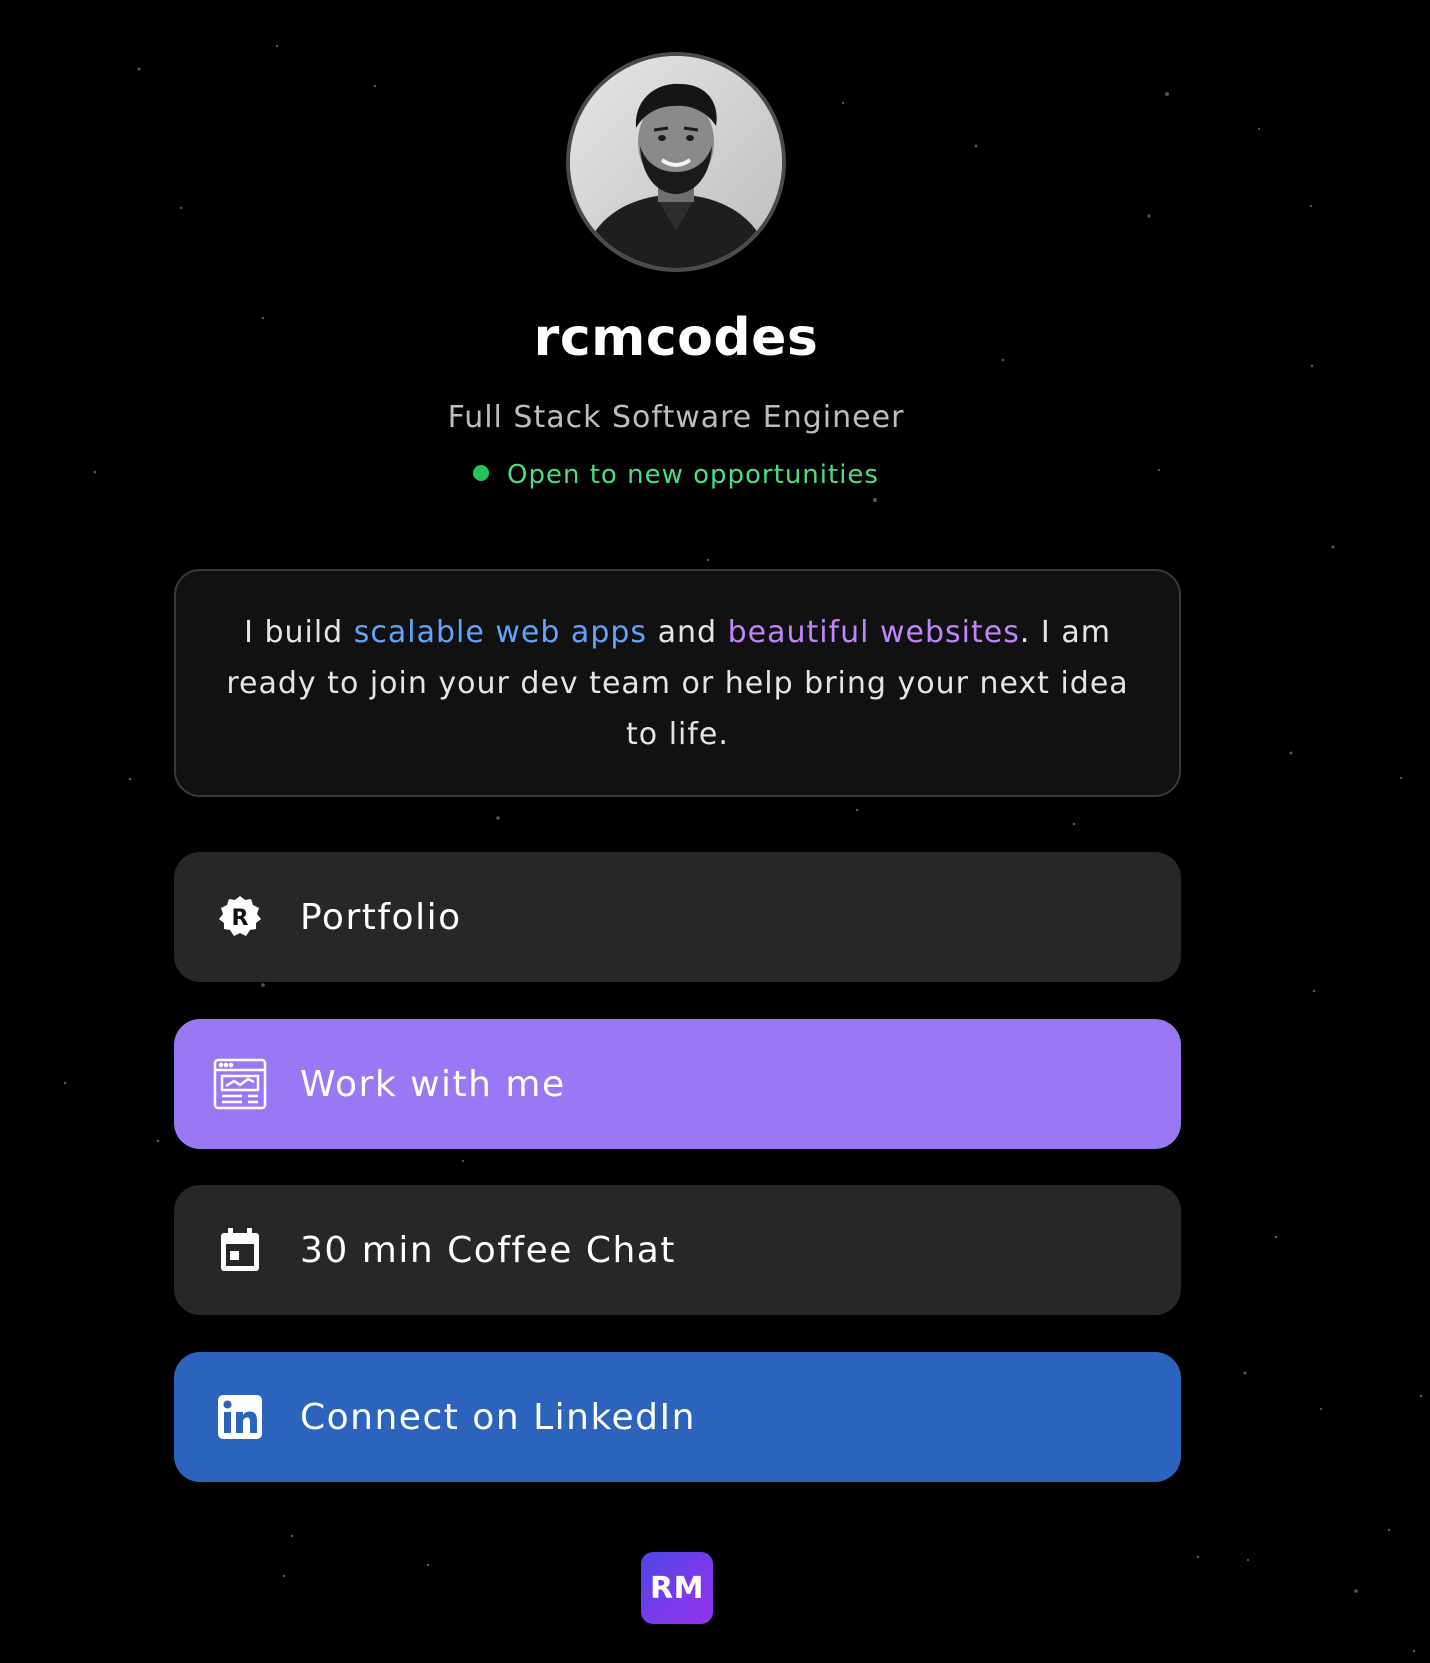 Image resolution: width=1430 pixels, height=1663 pixels. I want to click on linkedin-link-button: Connect on LinkedIn, so click(677, 1417).